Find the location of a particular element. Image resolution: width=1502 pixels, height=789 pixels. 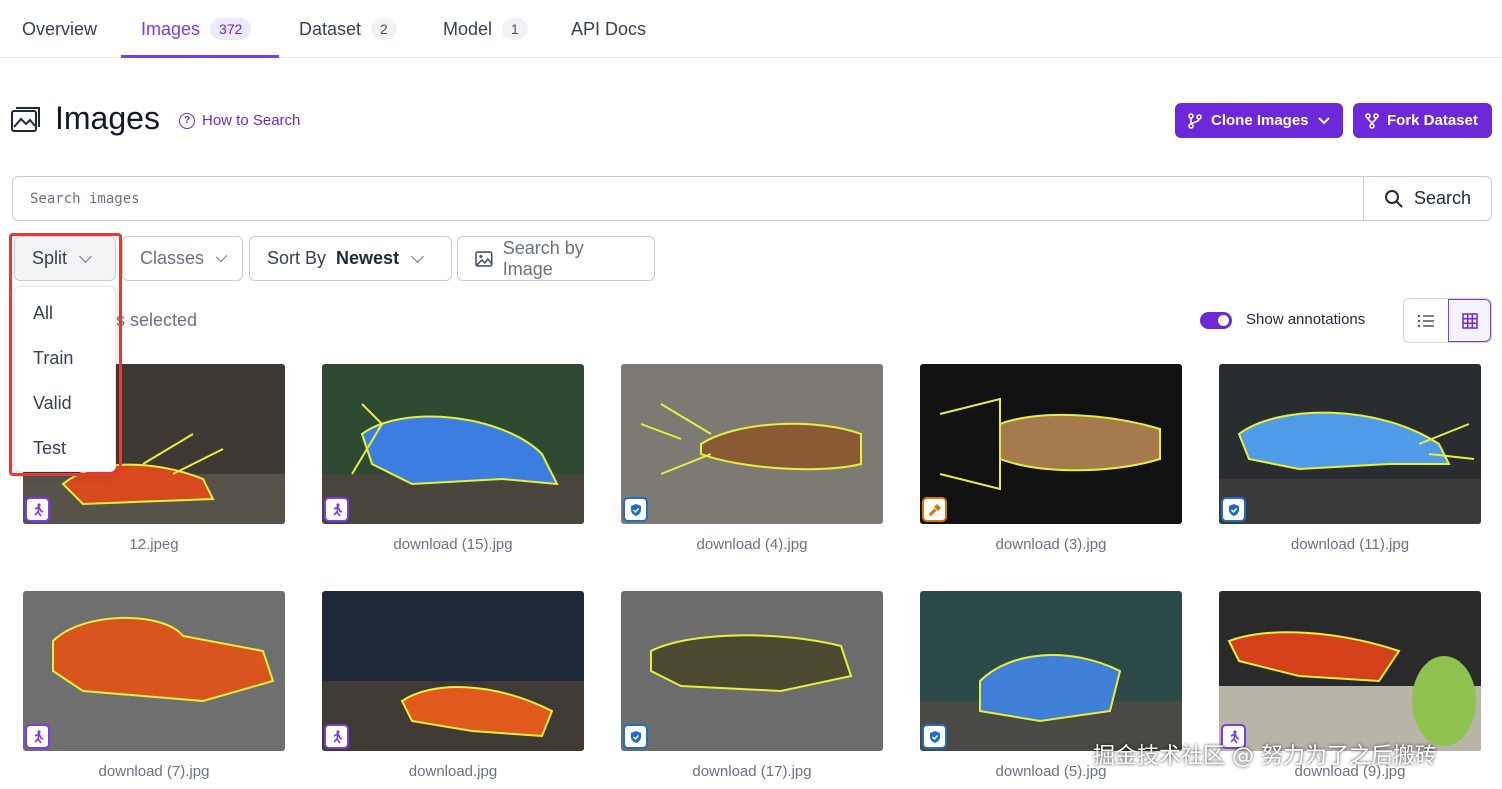

grid-view-button is located at coordinates (1469, 320).